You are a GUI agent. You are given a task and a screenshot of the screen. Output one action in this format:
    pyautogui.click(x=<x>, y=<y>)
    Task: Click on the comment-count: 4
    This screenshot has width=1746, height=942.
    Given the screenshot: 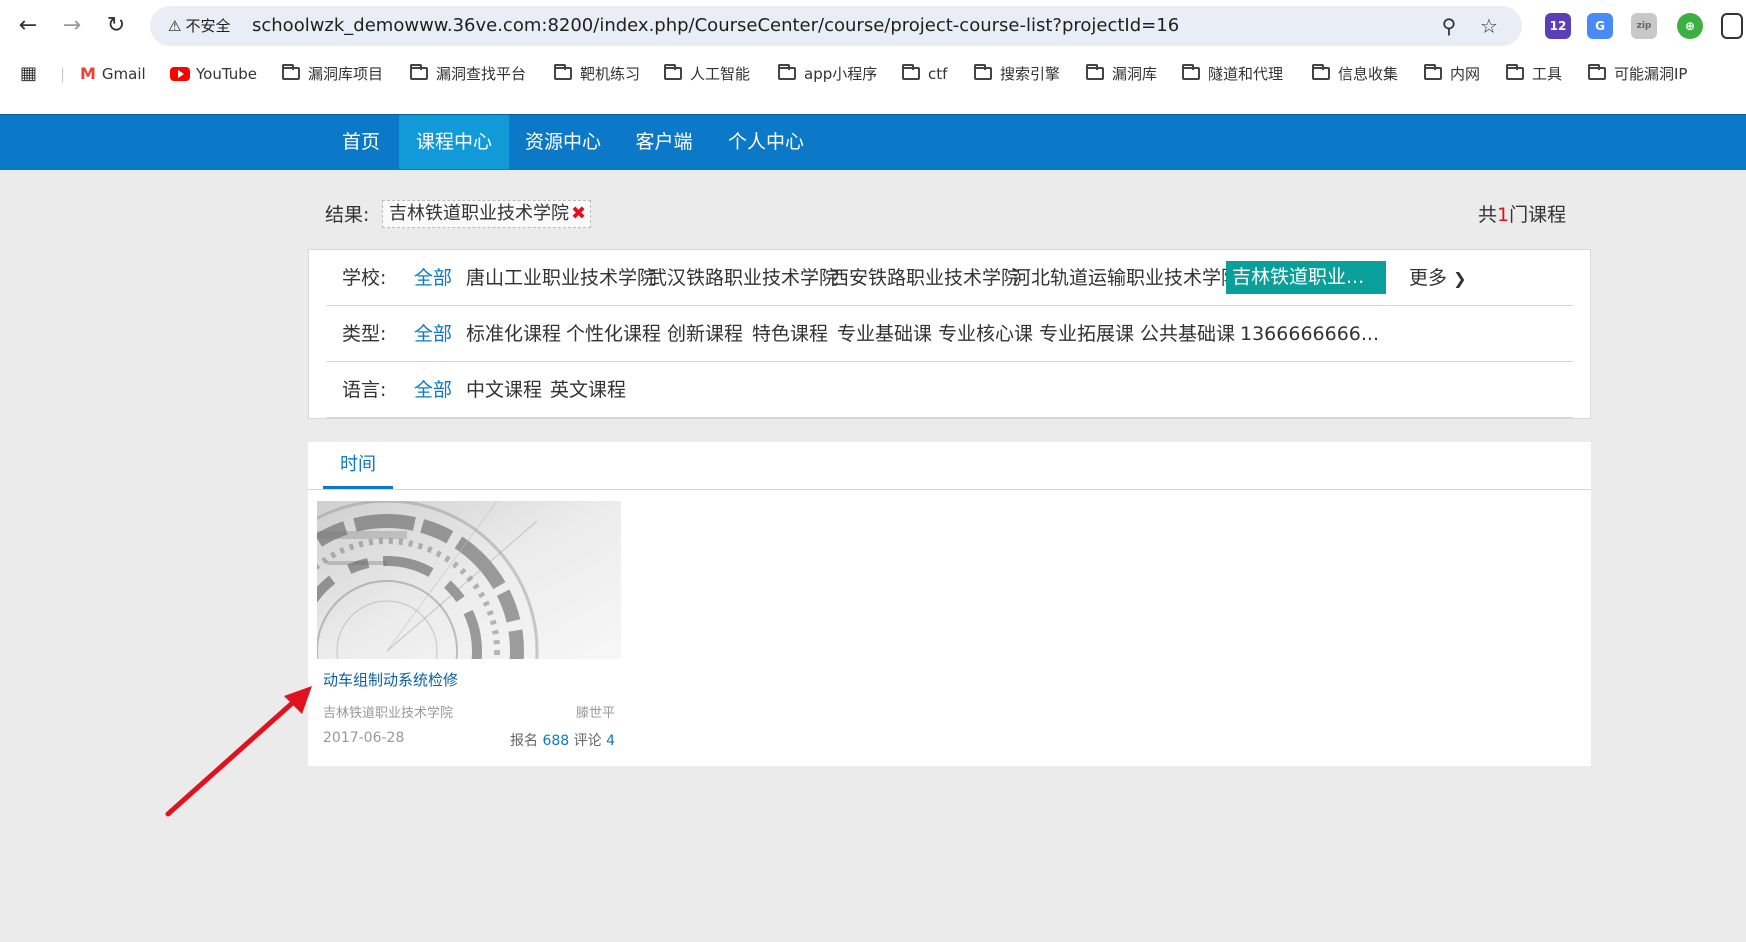 What is the action you would take?
    pyautogui.click(x=610, y=741)
    